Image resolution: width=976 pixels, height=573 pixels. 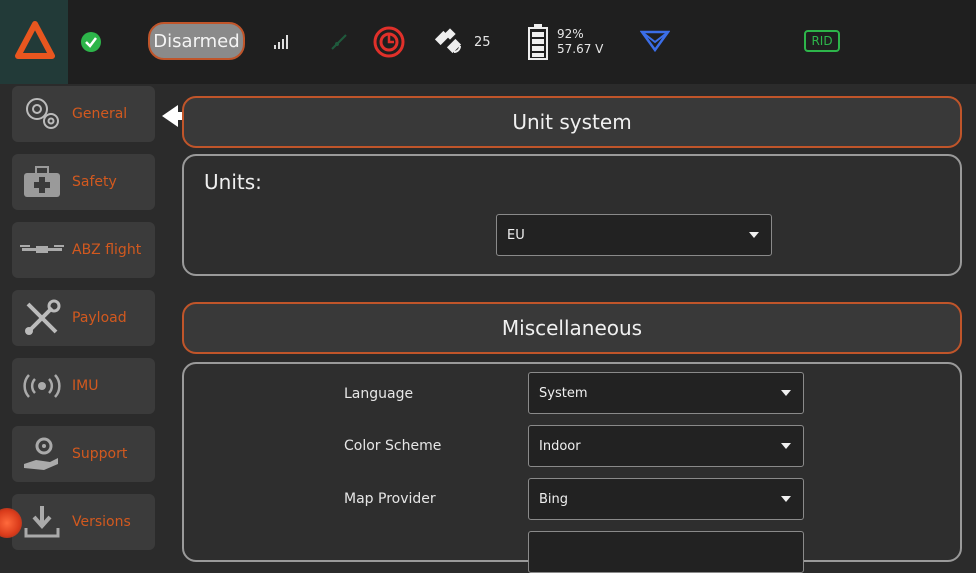 I want to click on section-title: Miscellaneous, so click(x=572, y=328).